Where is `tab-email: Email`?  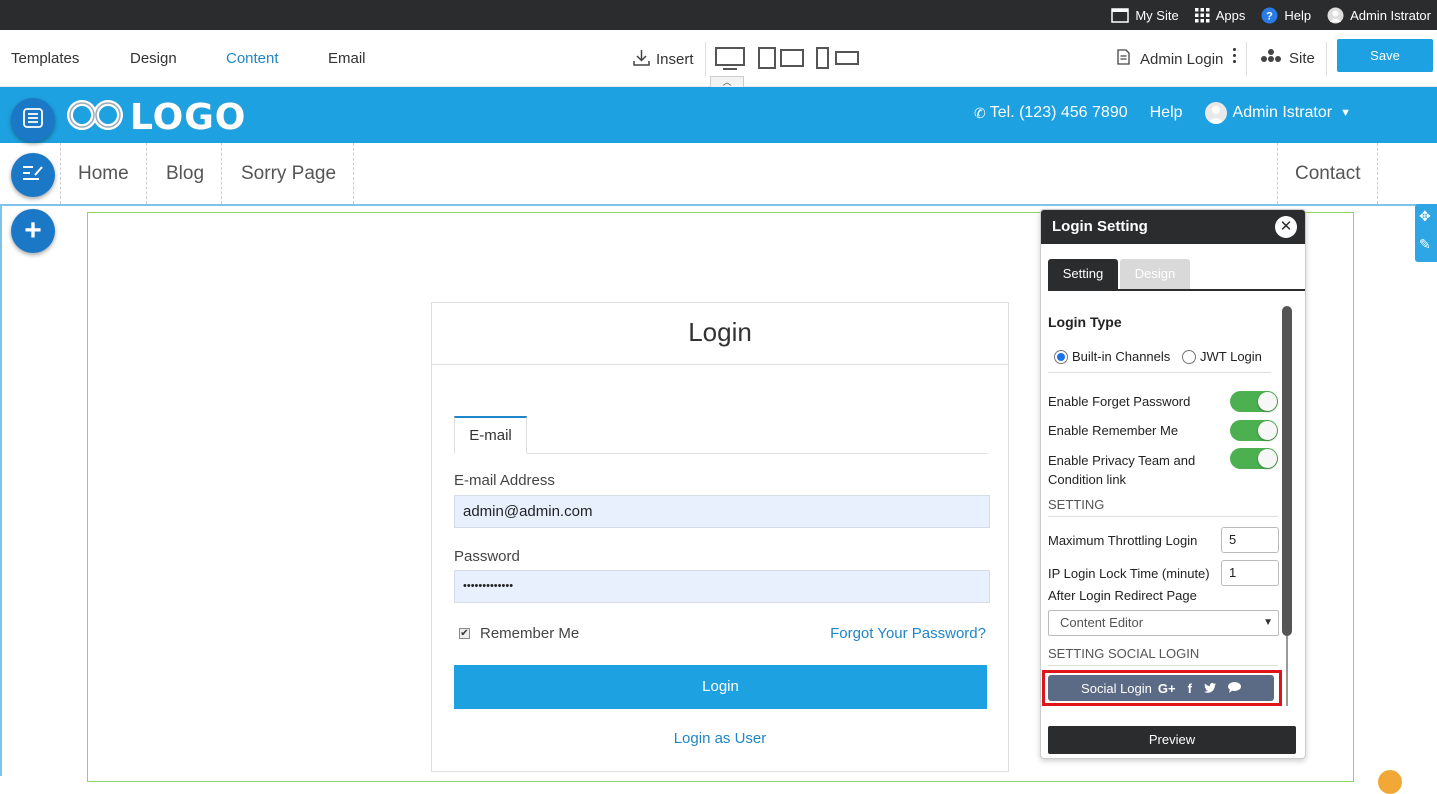 tab-email: Email is located at coordinates (347, 58).